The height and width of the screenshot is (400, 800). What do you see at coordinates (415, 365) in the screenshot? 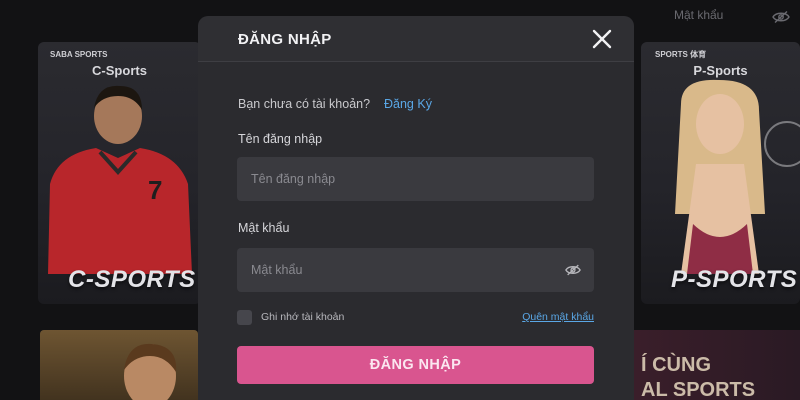
I see `login-button: ĐĂNG NHẬP` at bounding box center [415, 365].